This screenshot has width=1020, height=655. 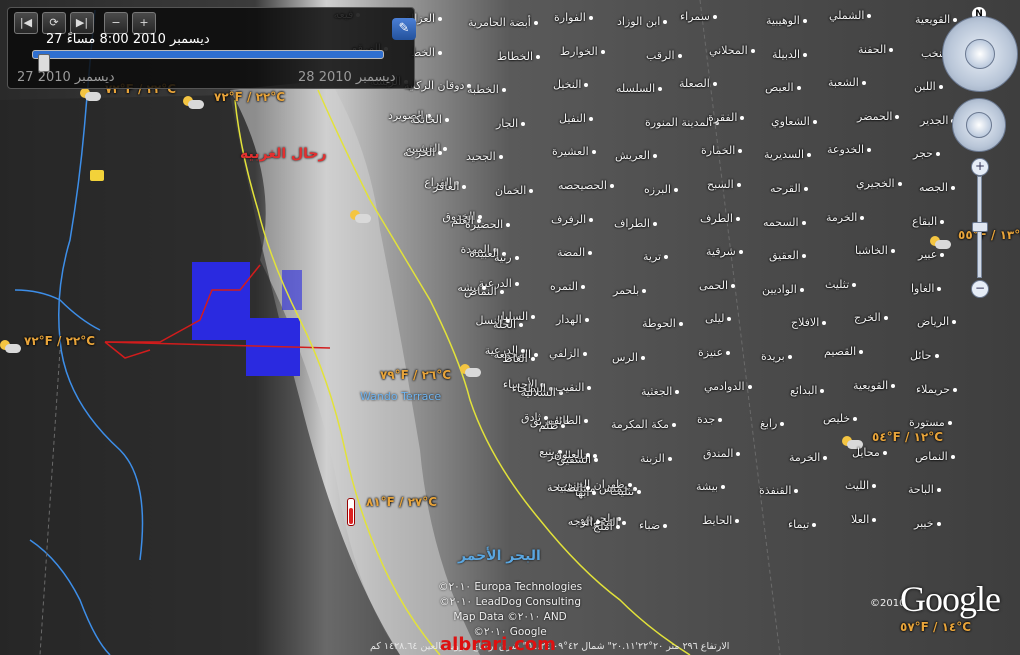 What do you see at coordinates (506, 257) in the screenshot?
I see `place-label: رنية` at bounding box center [506, 257].